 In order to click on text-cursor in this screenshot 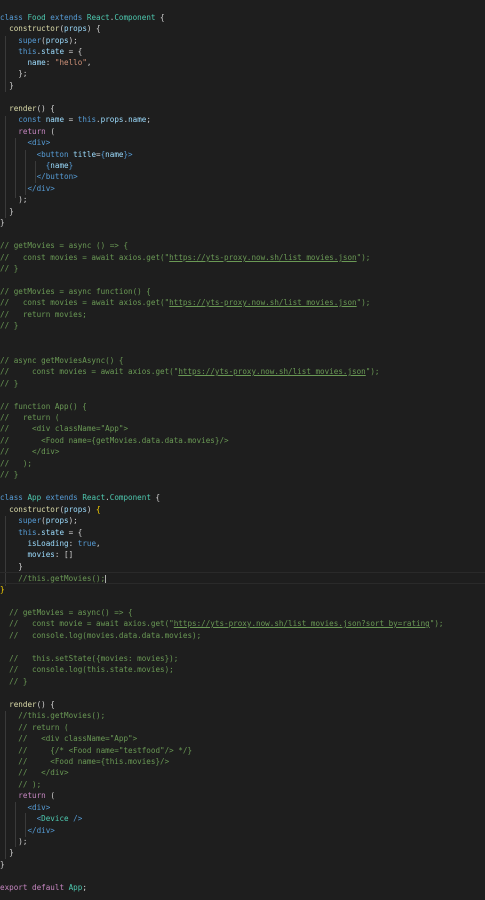, I will do `click(106, 578)`.